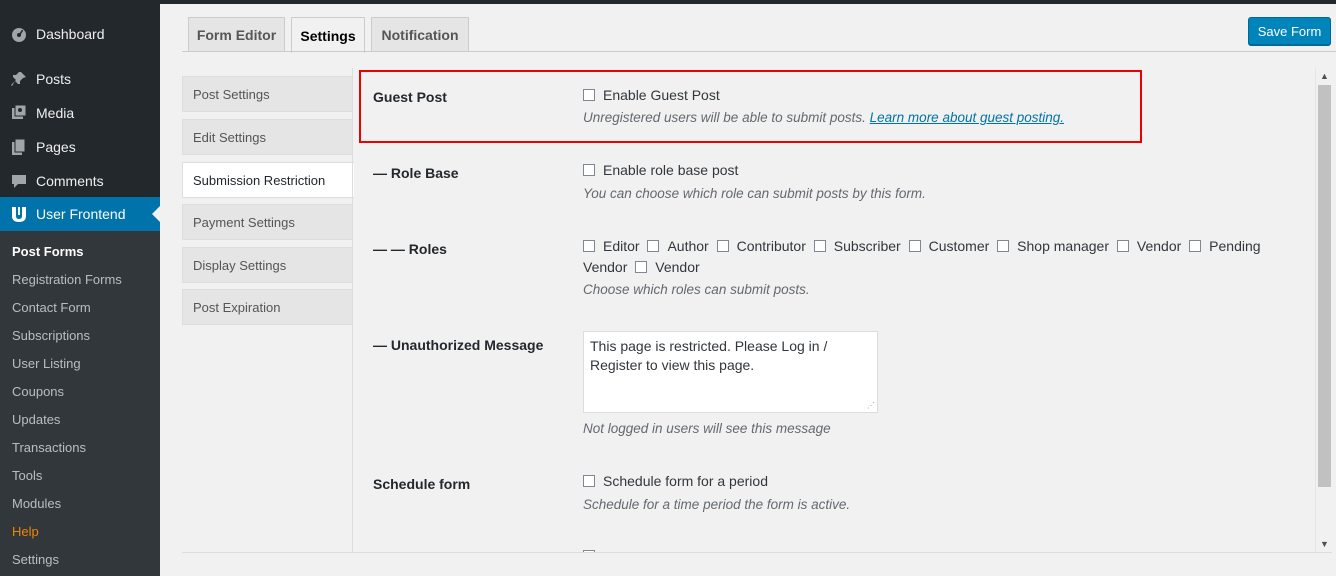  I want to click on role-option-customer: Customer, so click(948, 246).